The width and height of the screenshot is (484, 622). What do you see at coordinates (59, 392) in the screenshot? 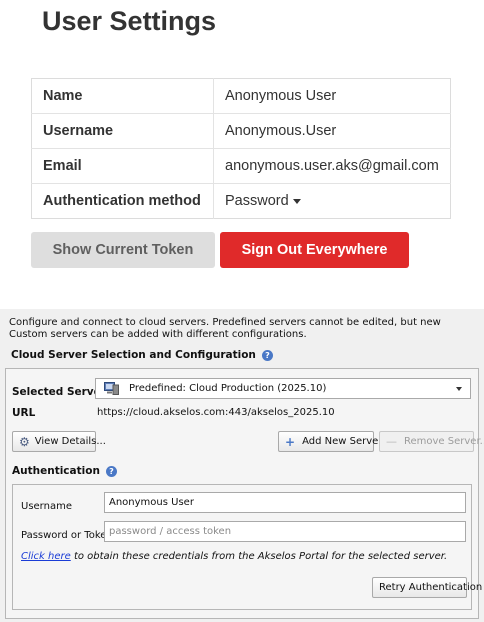
I see `selected-server-label: Selected Server` at bounding box center [59, 392].